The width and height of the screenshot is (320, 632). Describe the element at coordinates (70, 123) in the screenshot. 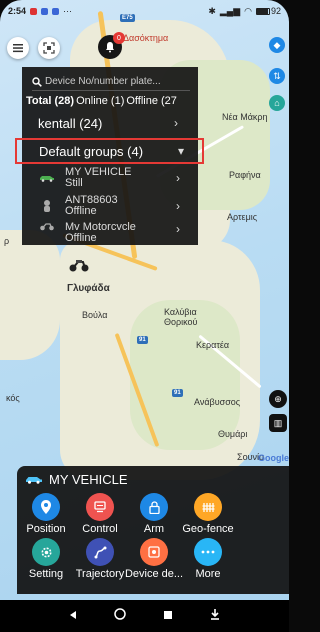

I see `group-label: kentall (24)` at that location.